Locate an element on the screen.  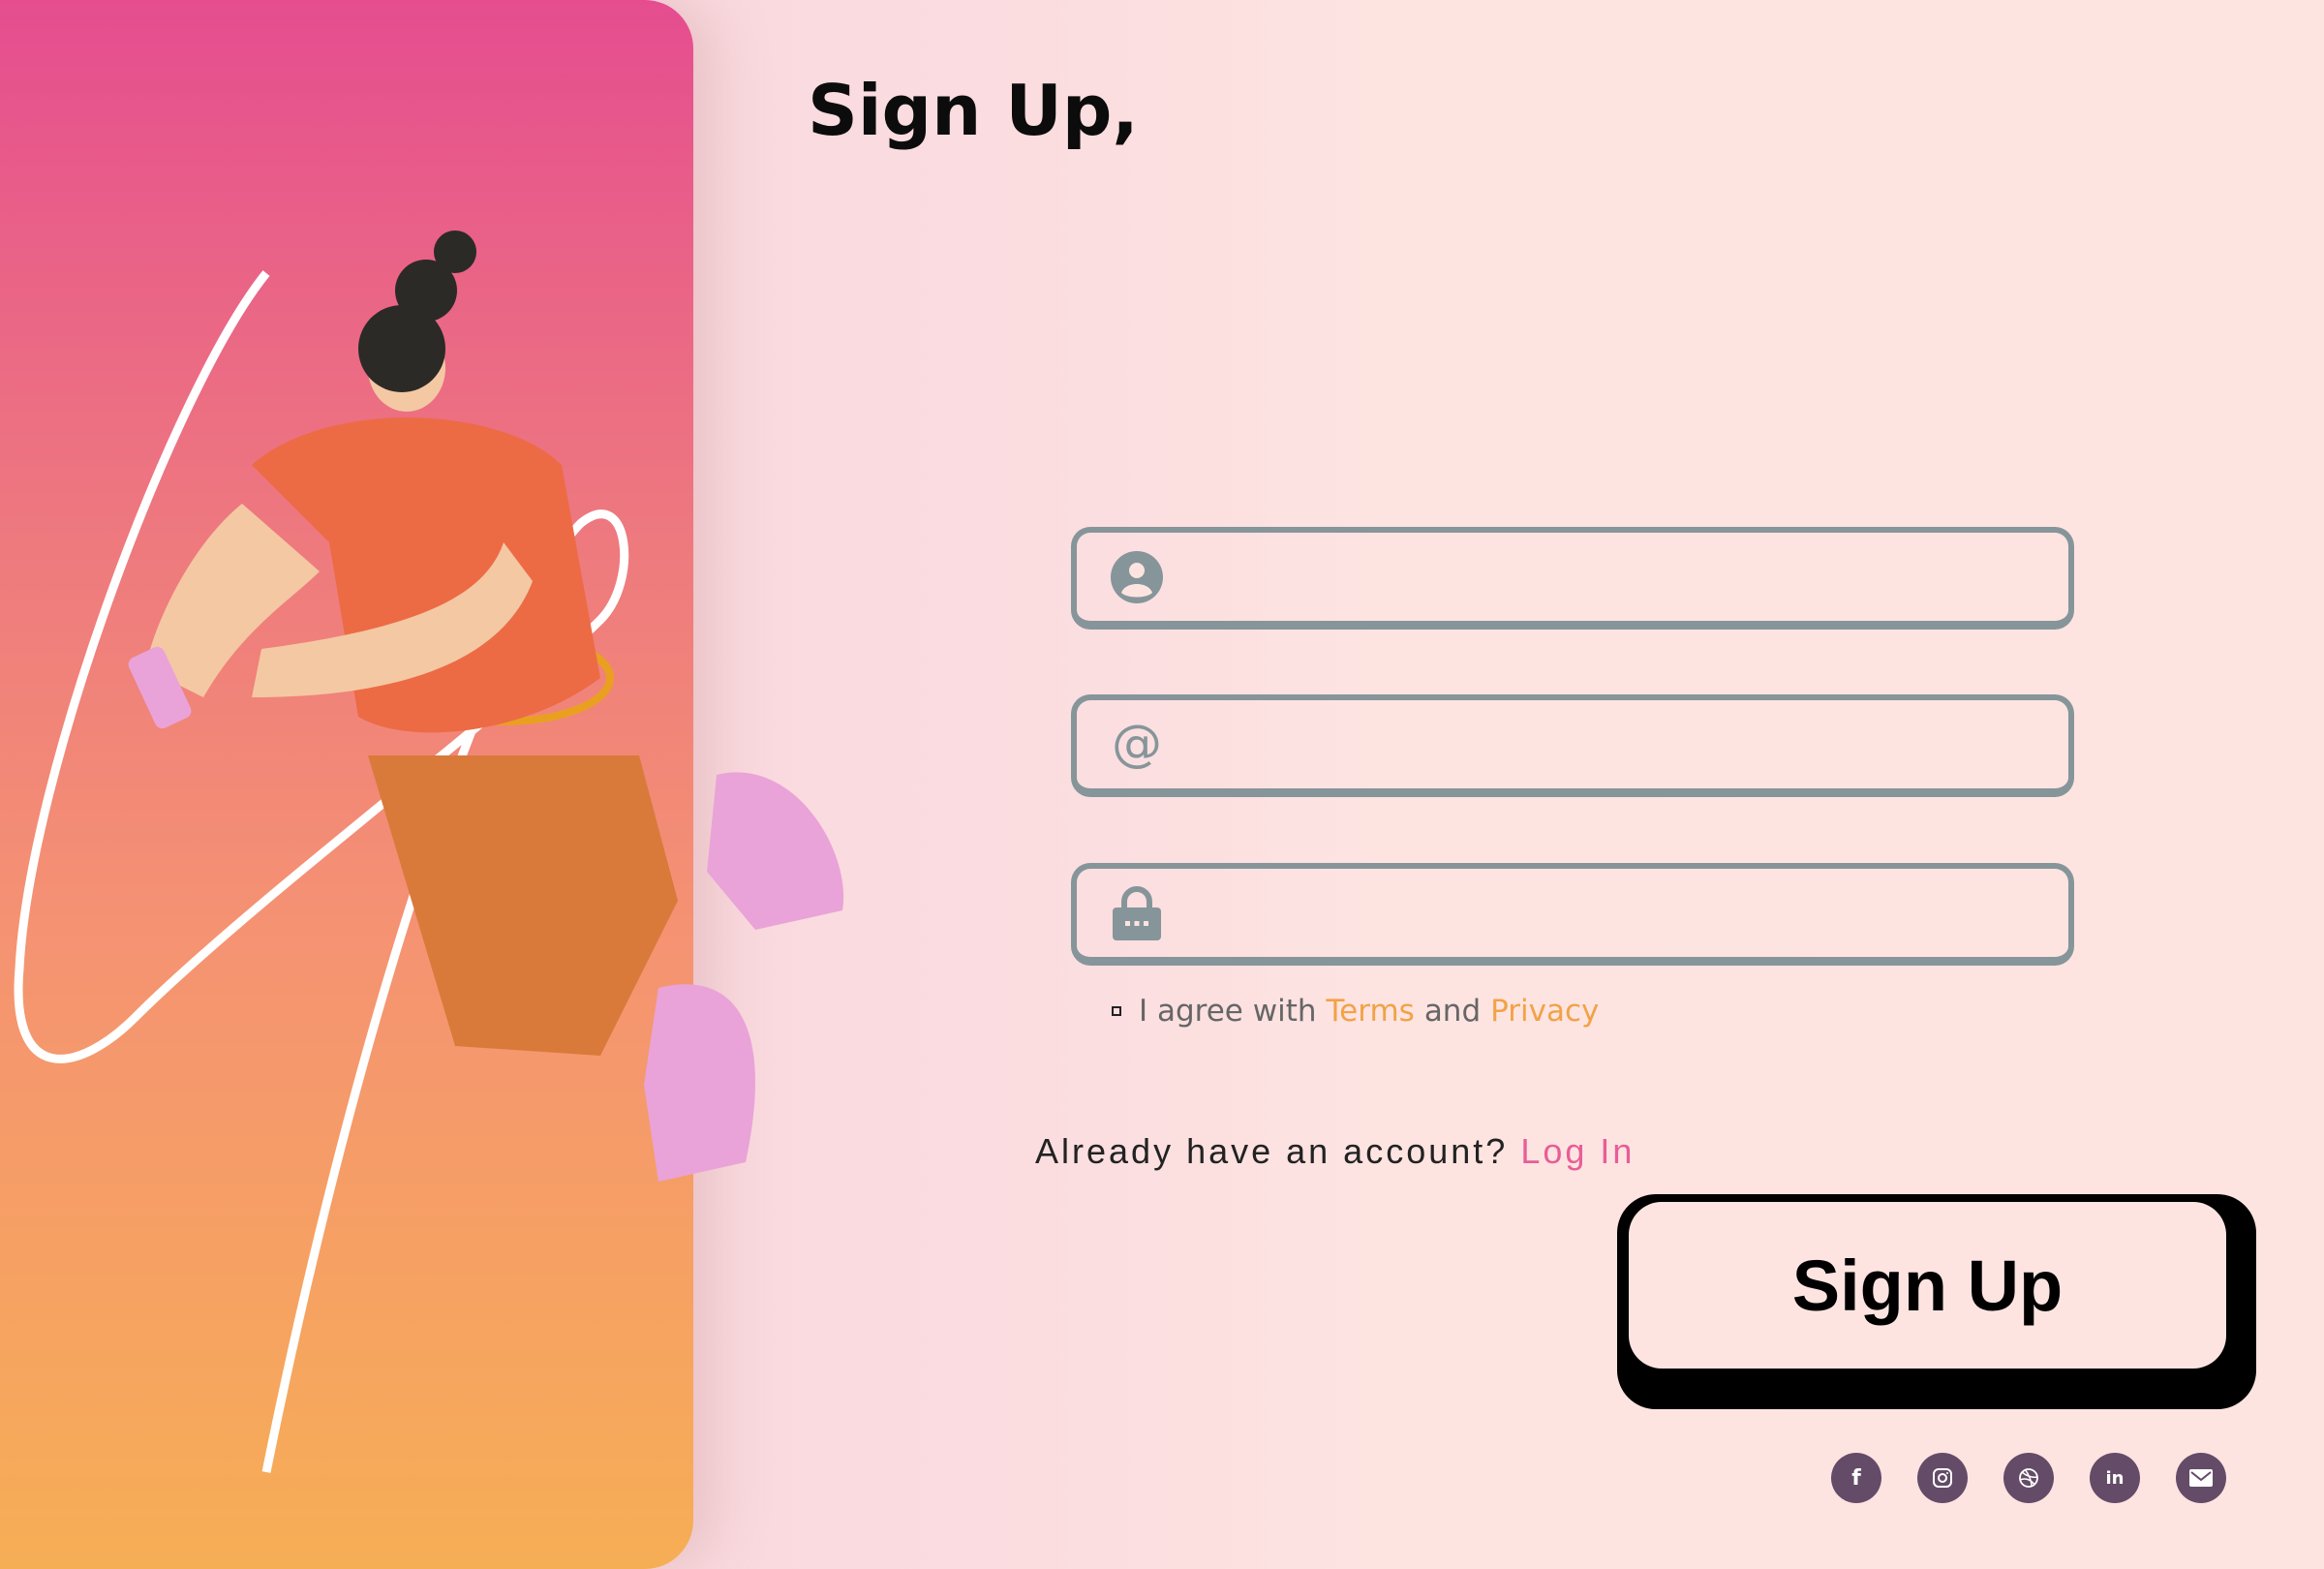
facebook-button: f is located at coordinates (1856, 1478).